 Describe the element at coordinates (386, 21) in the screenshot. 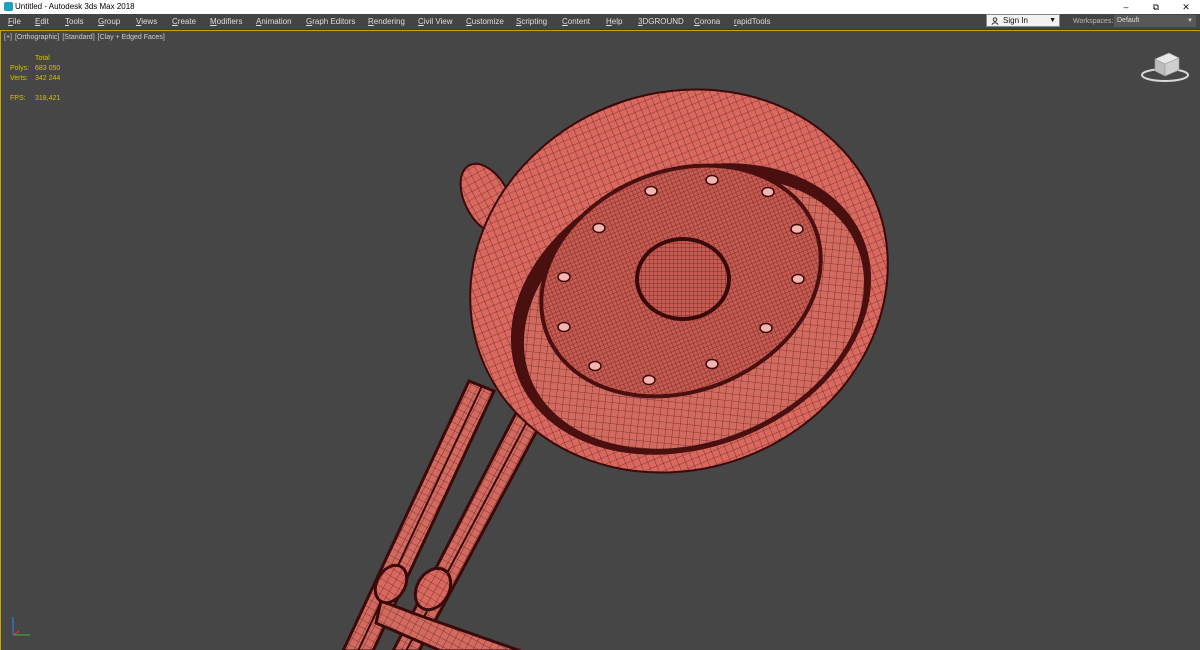

I see `menu-rendering: Rendering` at that location.